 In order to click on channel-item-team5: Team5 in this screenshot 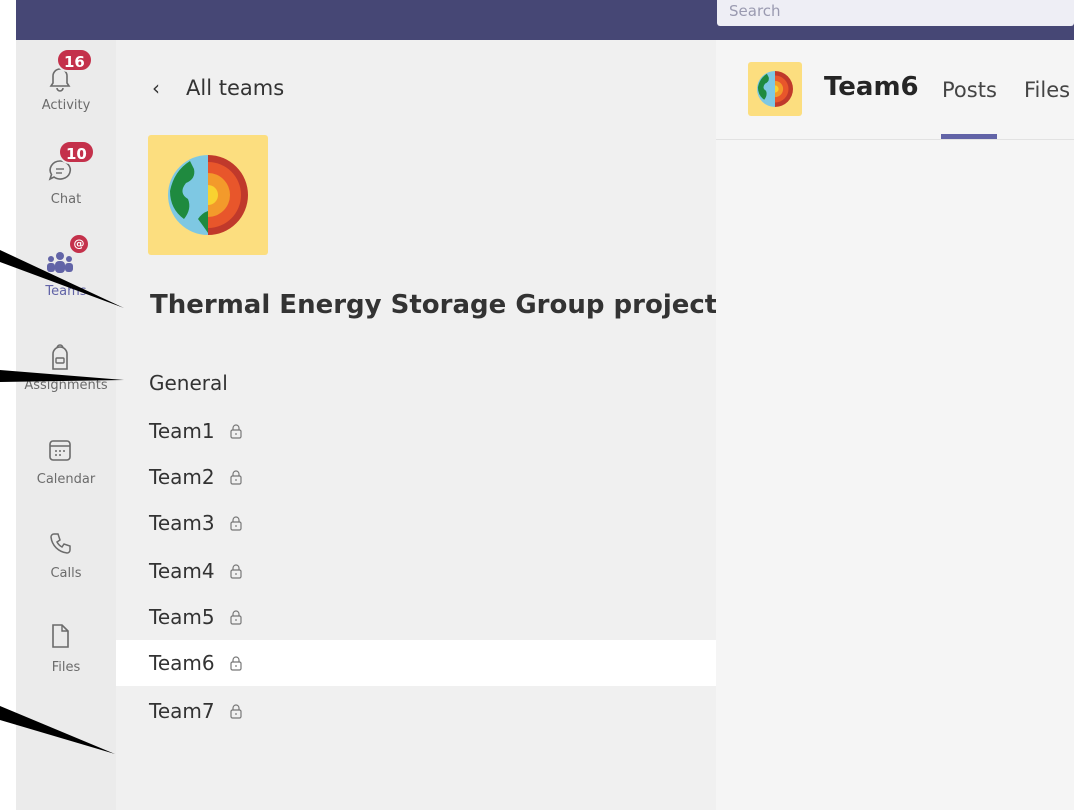, I will do `click(416, 617)`.